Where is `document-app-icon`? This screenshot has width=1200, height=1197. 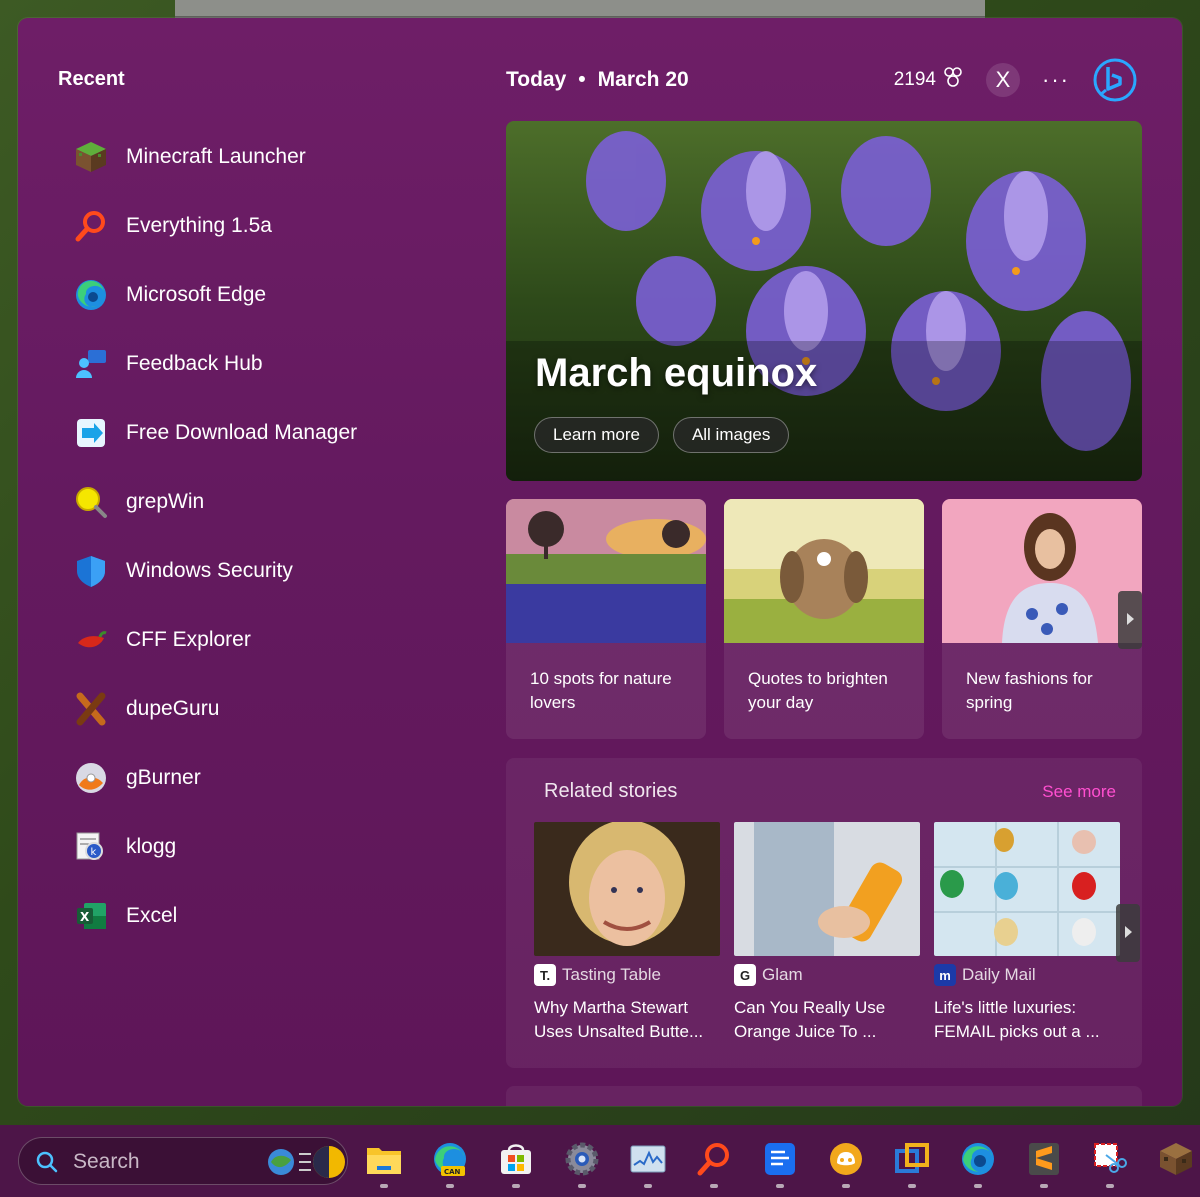
document-app-icon is located at coordinates (780, 1159).